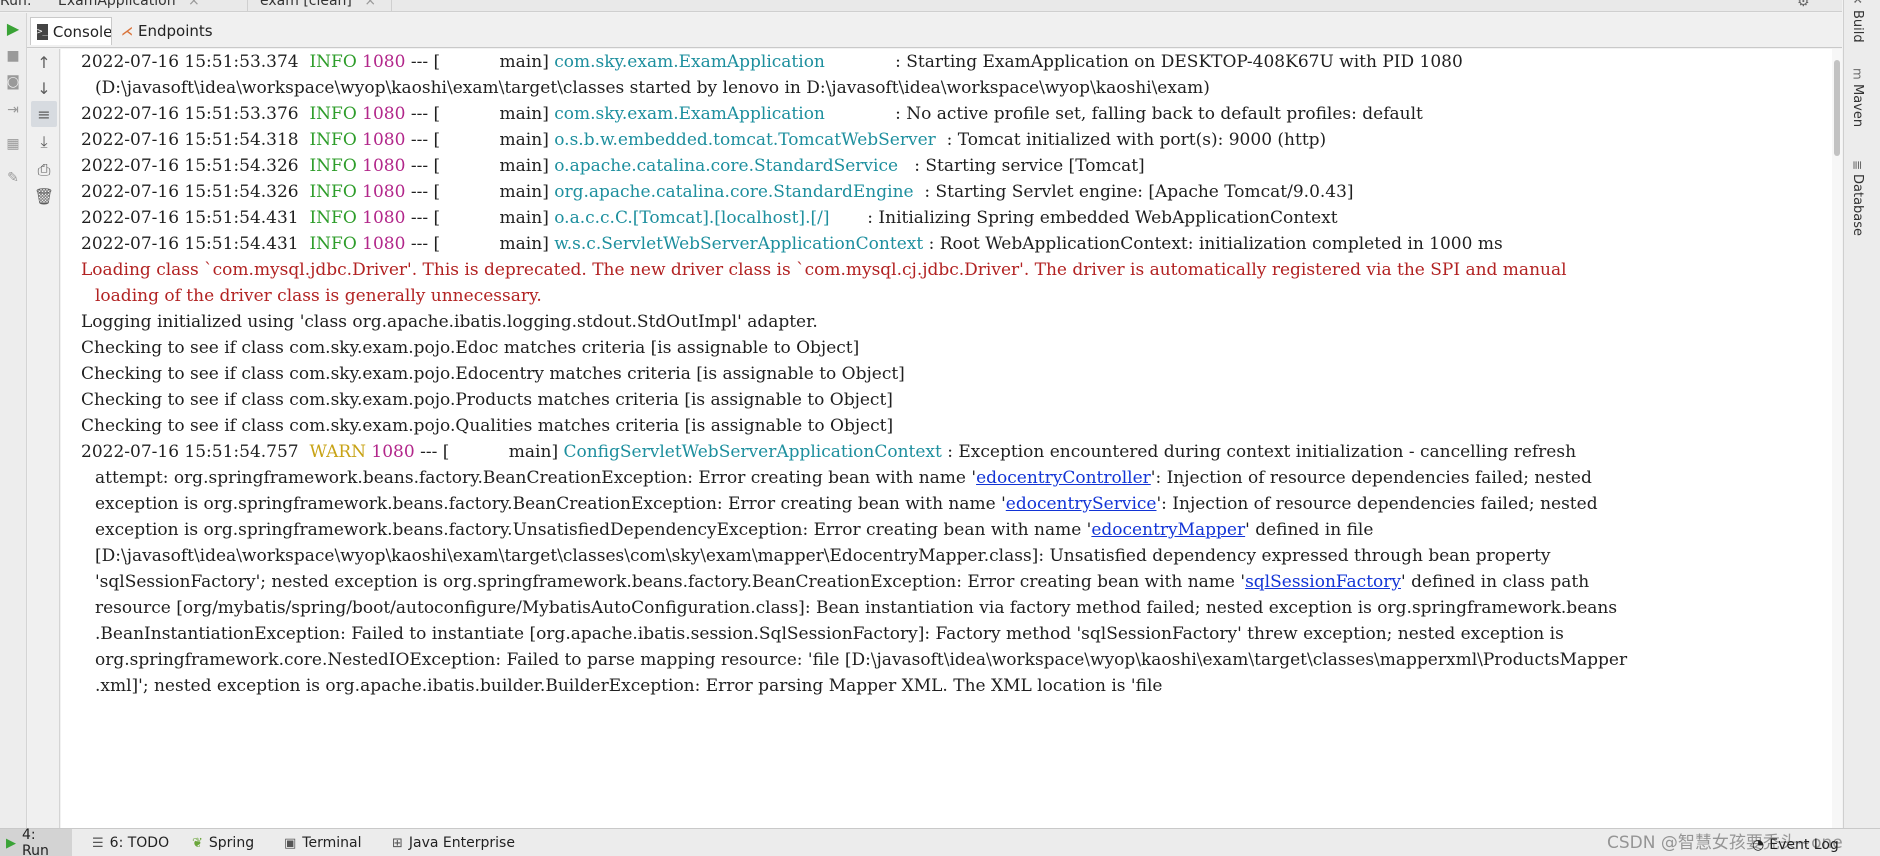 Image resolution: width=1880 pixels, height=856 pixels. What do you see at coordinates (1323, 582) in the screenshot?
I see `bean-link: sqlSessionFactory` at bounding box center [1323, 582].